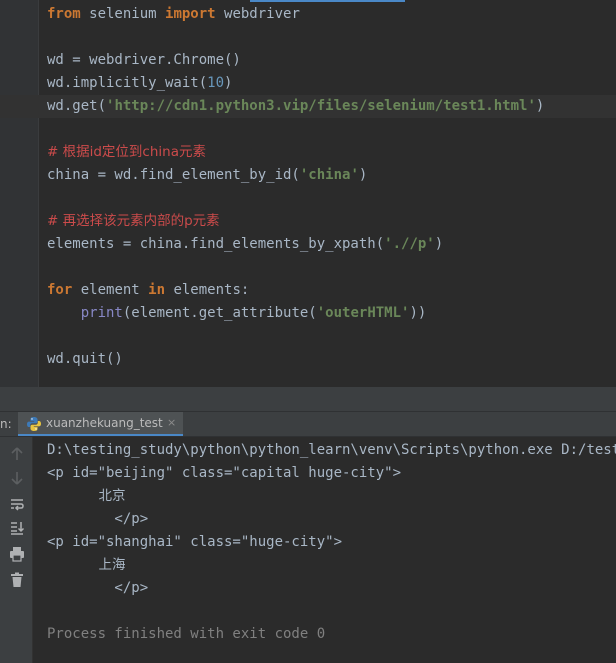 Image resolution: width=616 pixels, height=663 pixels. What do you see at coordinates (186, 634) in the screenshot?
I see `console-line: Process finished with exit code 0` at bounding box center [186, 634].